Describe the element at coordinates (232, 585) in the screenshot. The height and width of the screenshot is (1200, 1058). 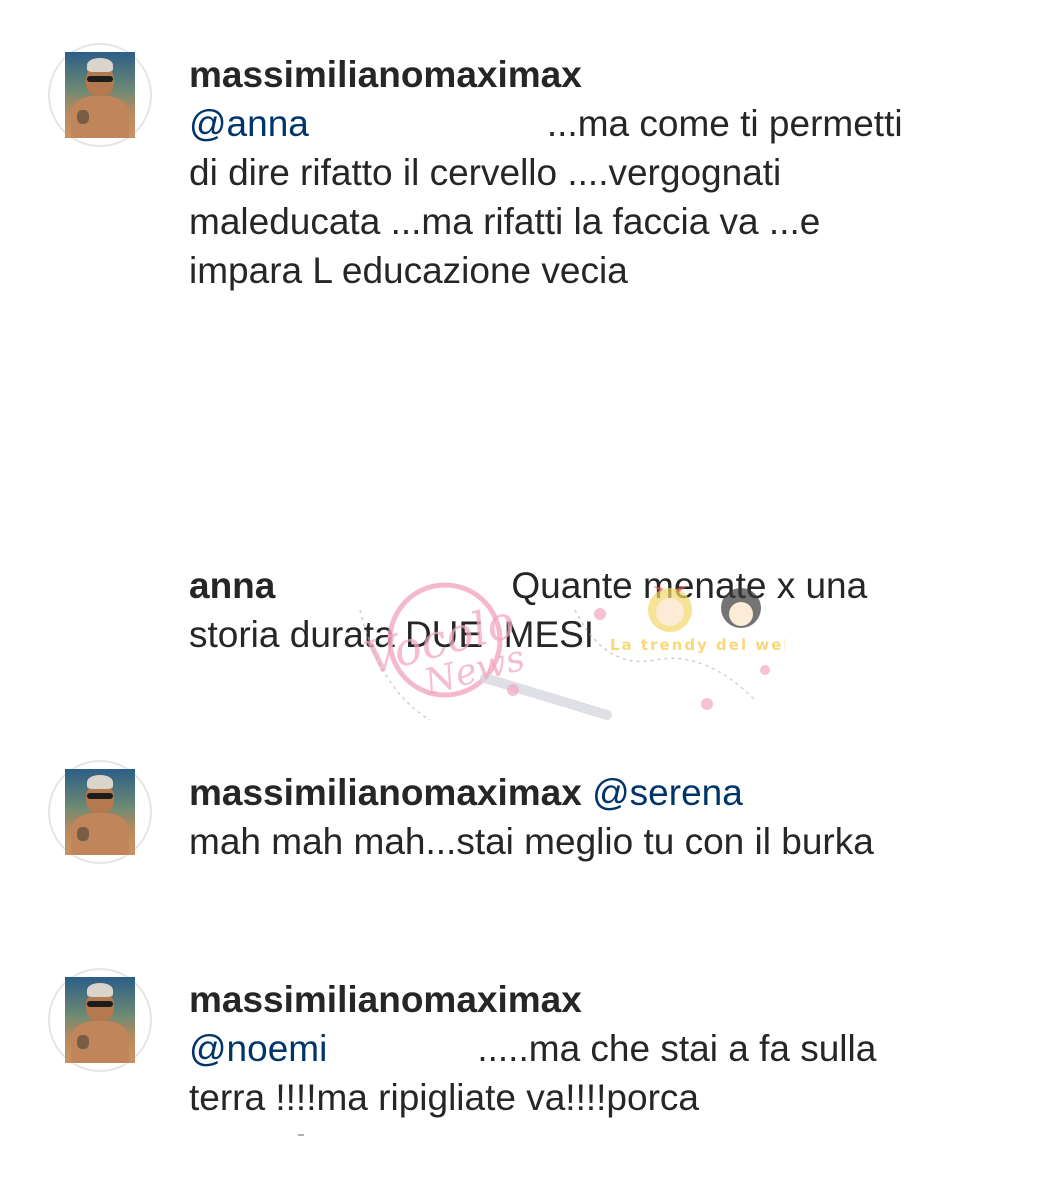
I see `username-link: anna` at that location.